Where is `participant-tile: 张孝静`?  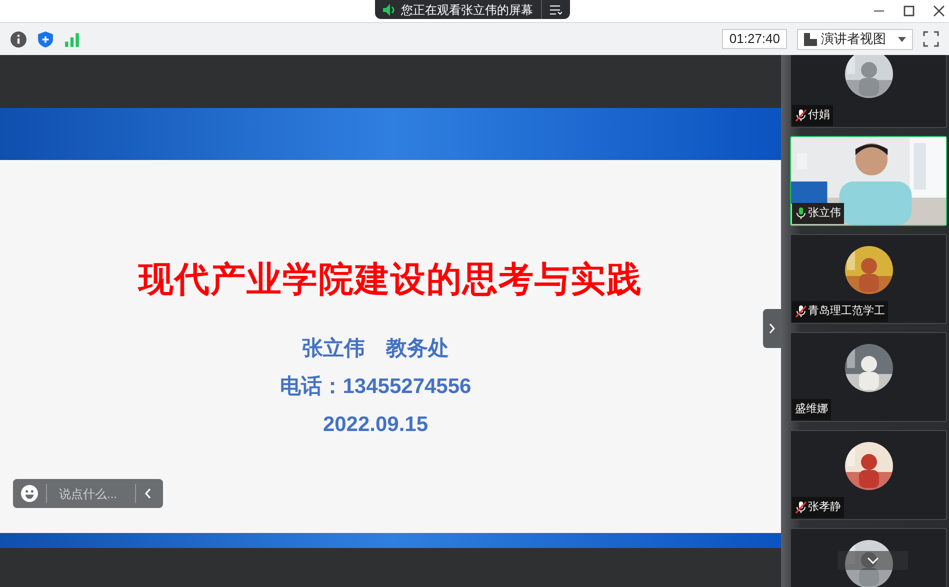 participant-tile: 张孝静 is located at coordinates (868, 475).